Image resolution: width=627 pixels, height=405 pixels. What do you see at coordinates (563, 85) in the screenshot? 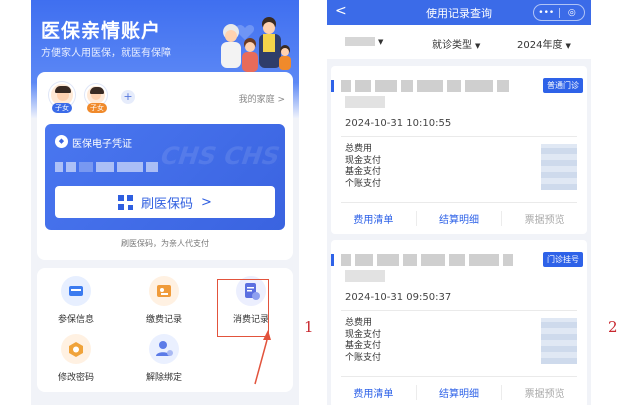
I see `visit-type-badge: 普通门诊` at bounding box center [563, 85].